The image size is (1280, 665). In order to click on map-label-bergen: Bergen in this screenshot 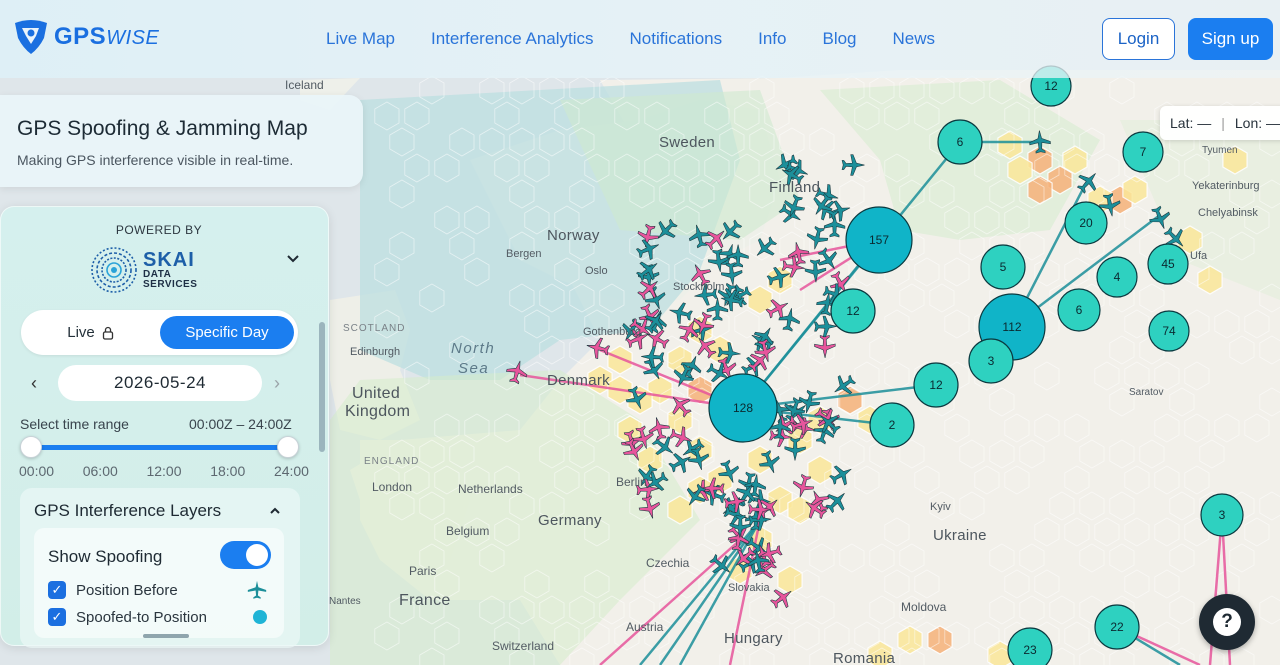, I will do `click(523, 254)`.